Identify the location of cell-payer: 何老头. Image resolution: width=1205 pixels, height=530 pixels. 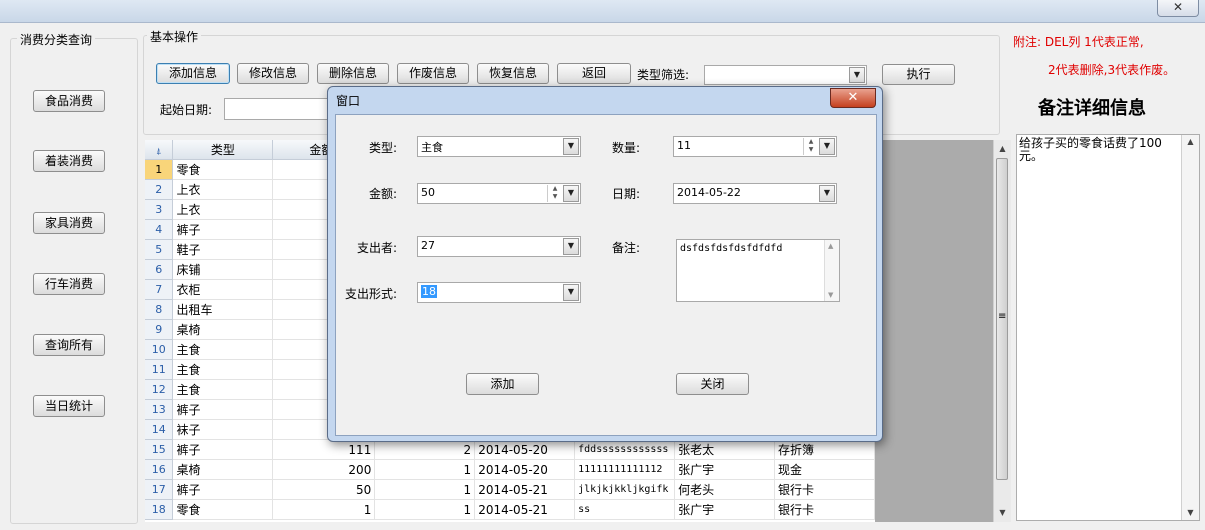
(725, 489).